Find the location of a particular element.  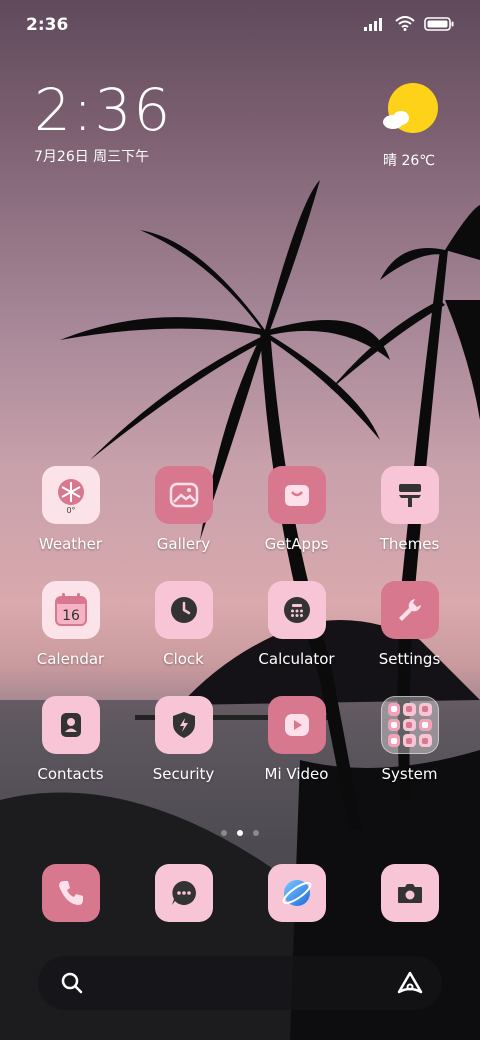

dock-camera is located at coordinates (409, 893).